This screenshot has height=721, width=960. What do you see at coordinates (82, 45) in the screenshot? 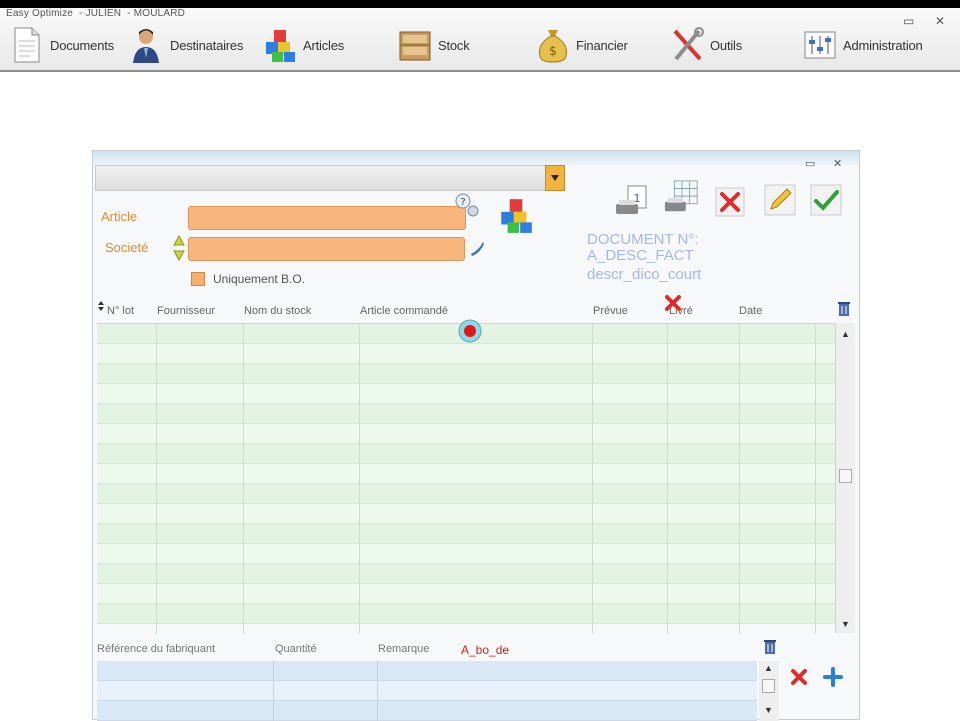
I see `nav-documents-label: Documents` at bounding box center [82, 45].